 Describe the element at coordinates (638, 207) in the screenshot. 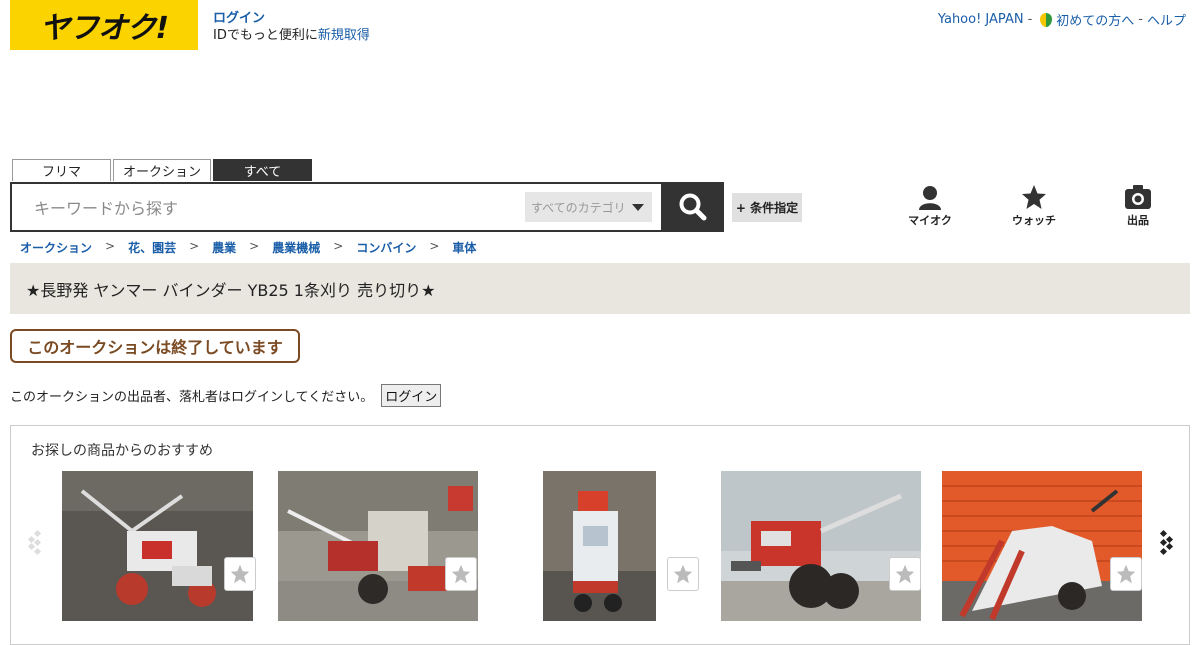

I see `caret-down-icon` at that location.